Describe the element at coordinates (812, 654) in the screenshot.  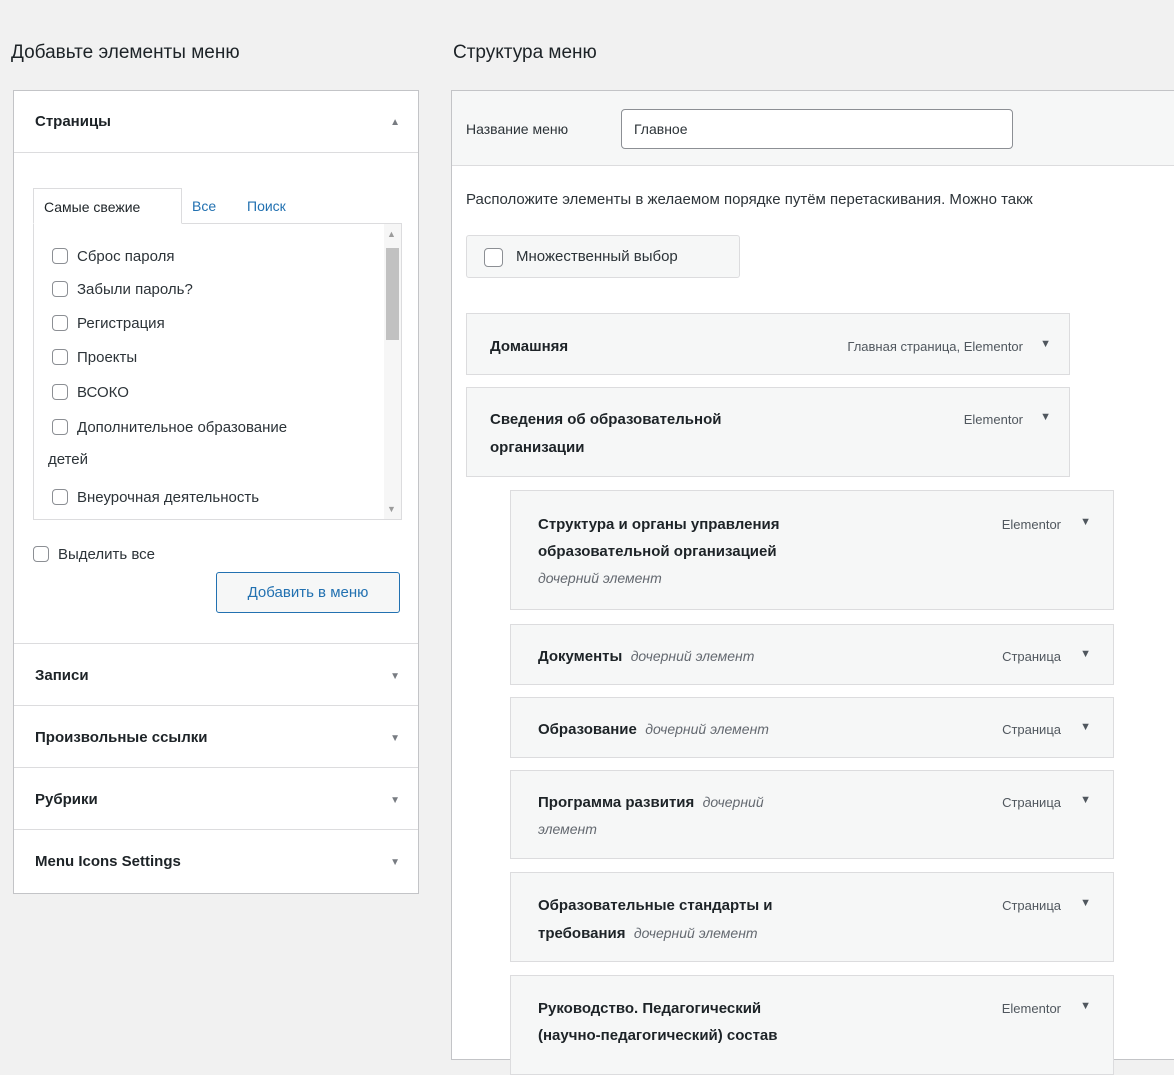
I see `menu-item: Документы дочерний элемент Страница ▼` at that location.